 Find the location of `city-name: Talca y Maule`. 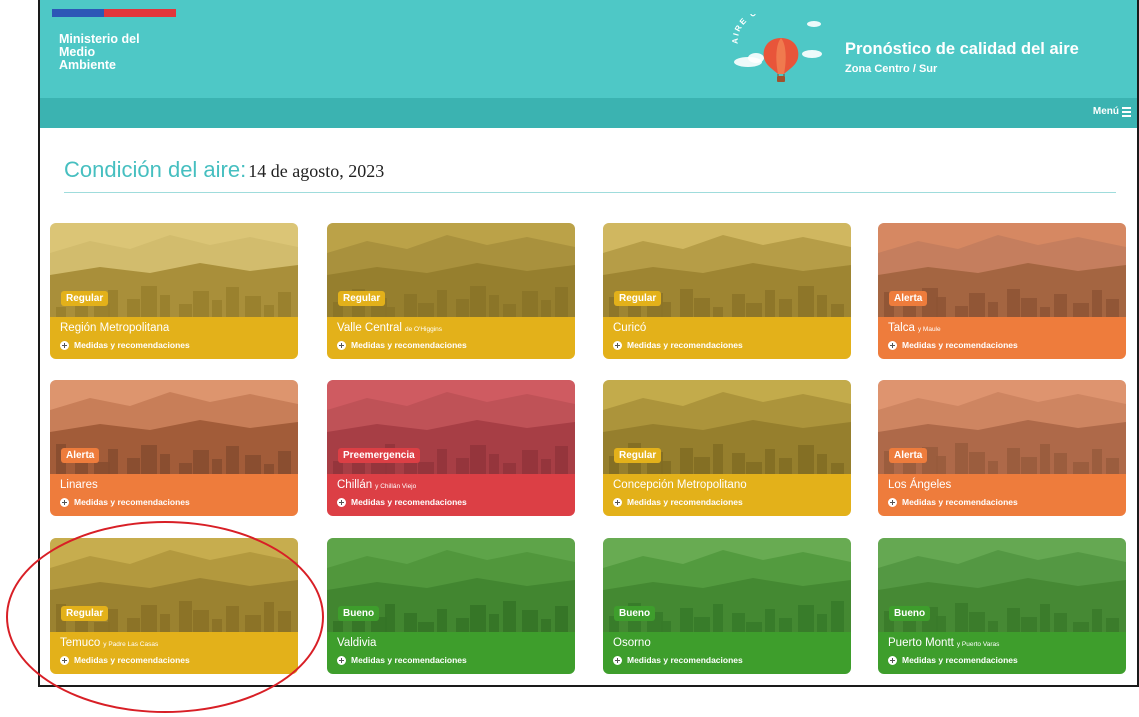

city-name: Talca y Maule is located at coordinates (914, 328).